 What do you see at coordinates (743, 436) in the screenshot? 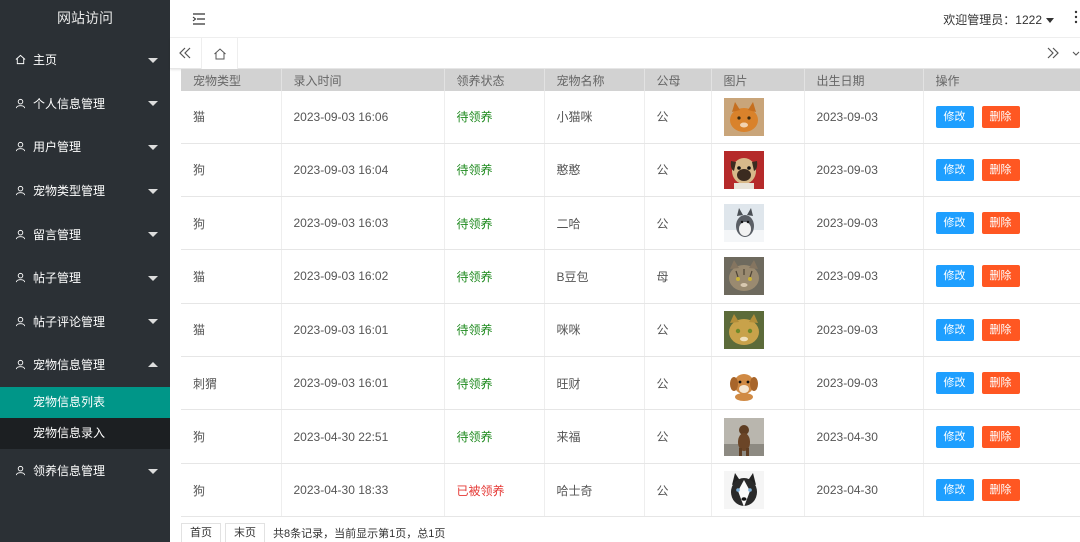
I see `pet-photo-brown-dog` at bounding box center [743, 436].